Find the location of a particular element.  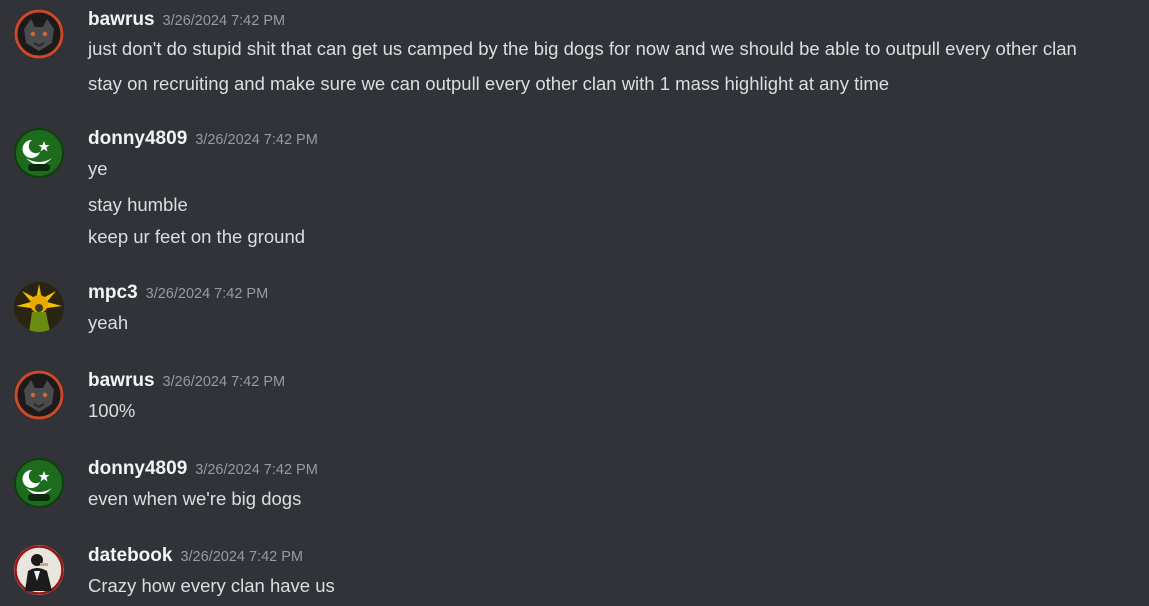

message-text: Crazy how every clan have us is located at coordinates (211, 585).